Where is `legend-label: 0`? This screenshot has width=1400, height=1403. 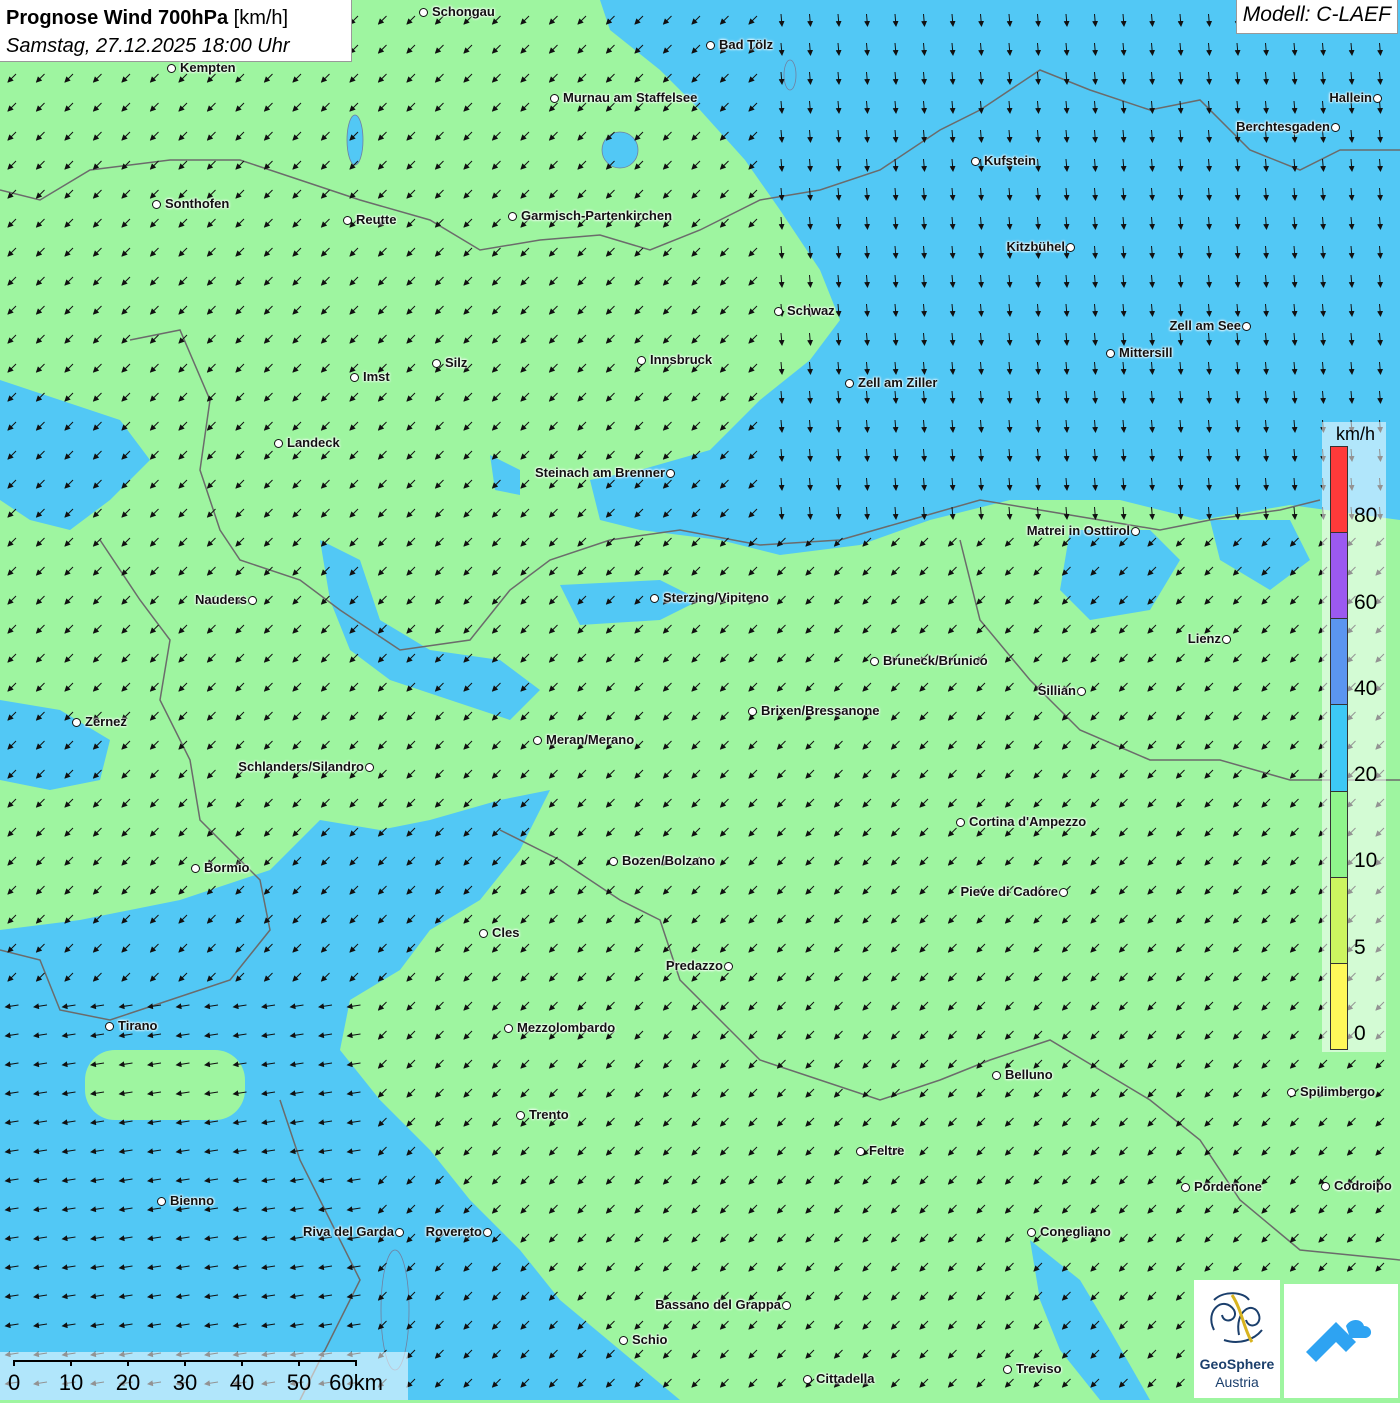
legend-label: 0 is located at coordinates (1360, 1033).